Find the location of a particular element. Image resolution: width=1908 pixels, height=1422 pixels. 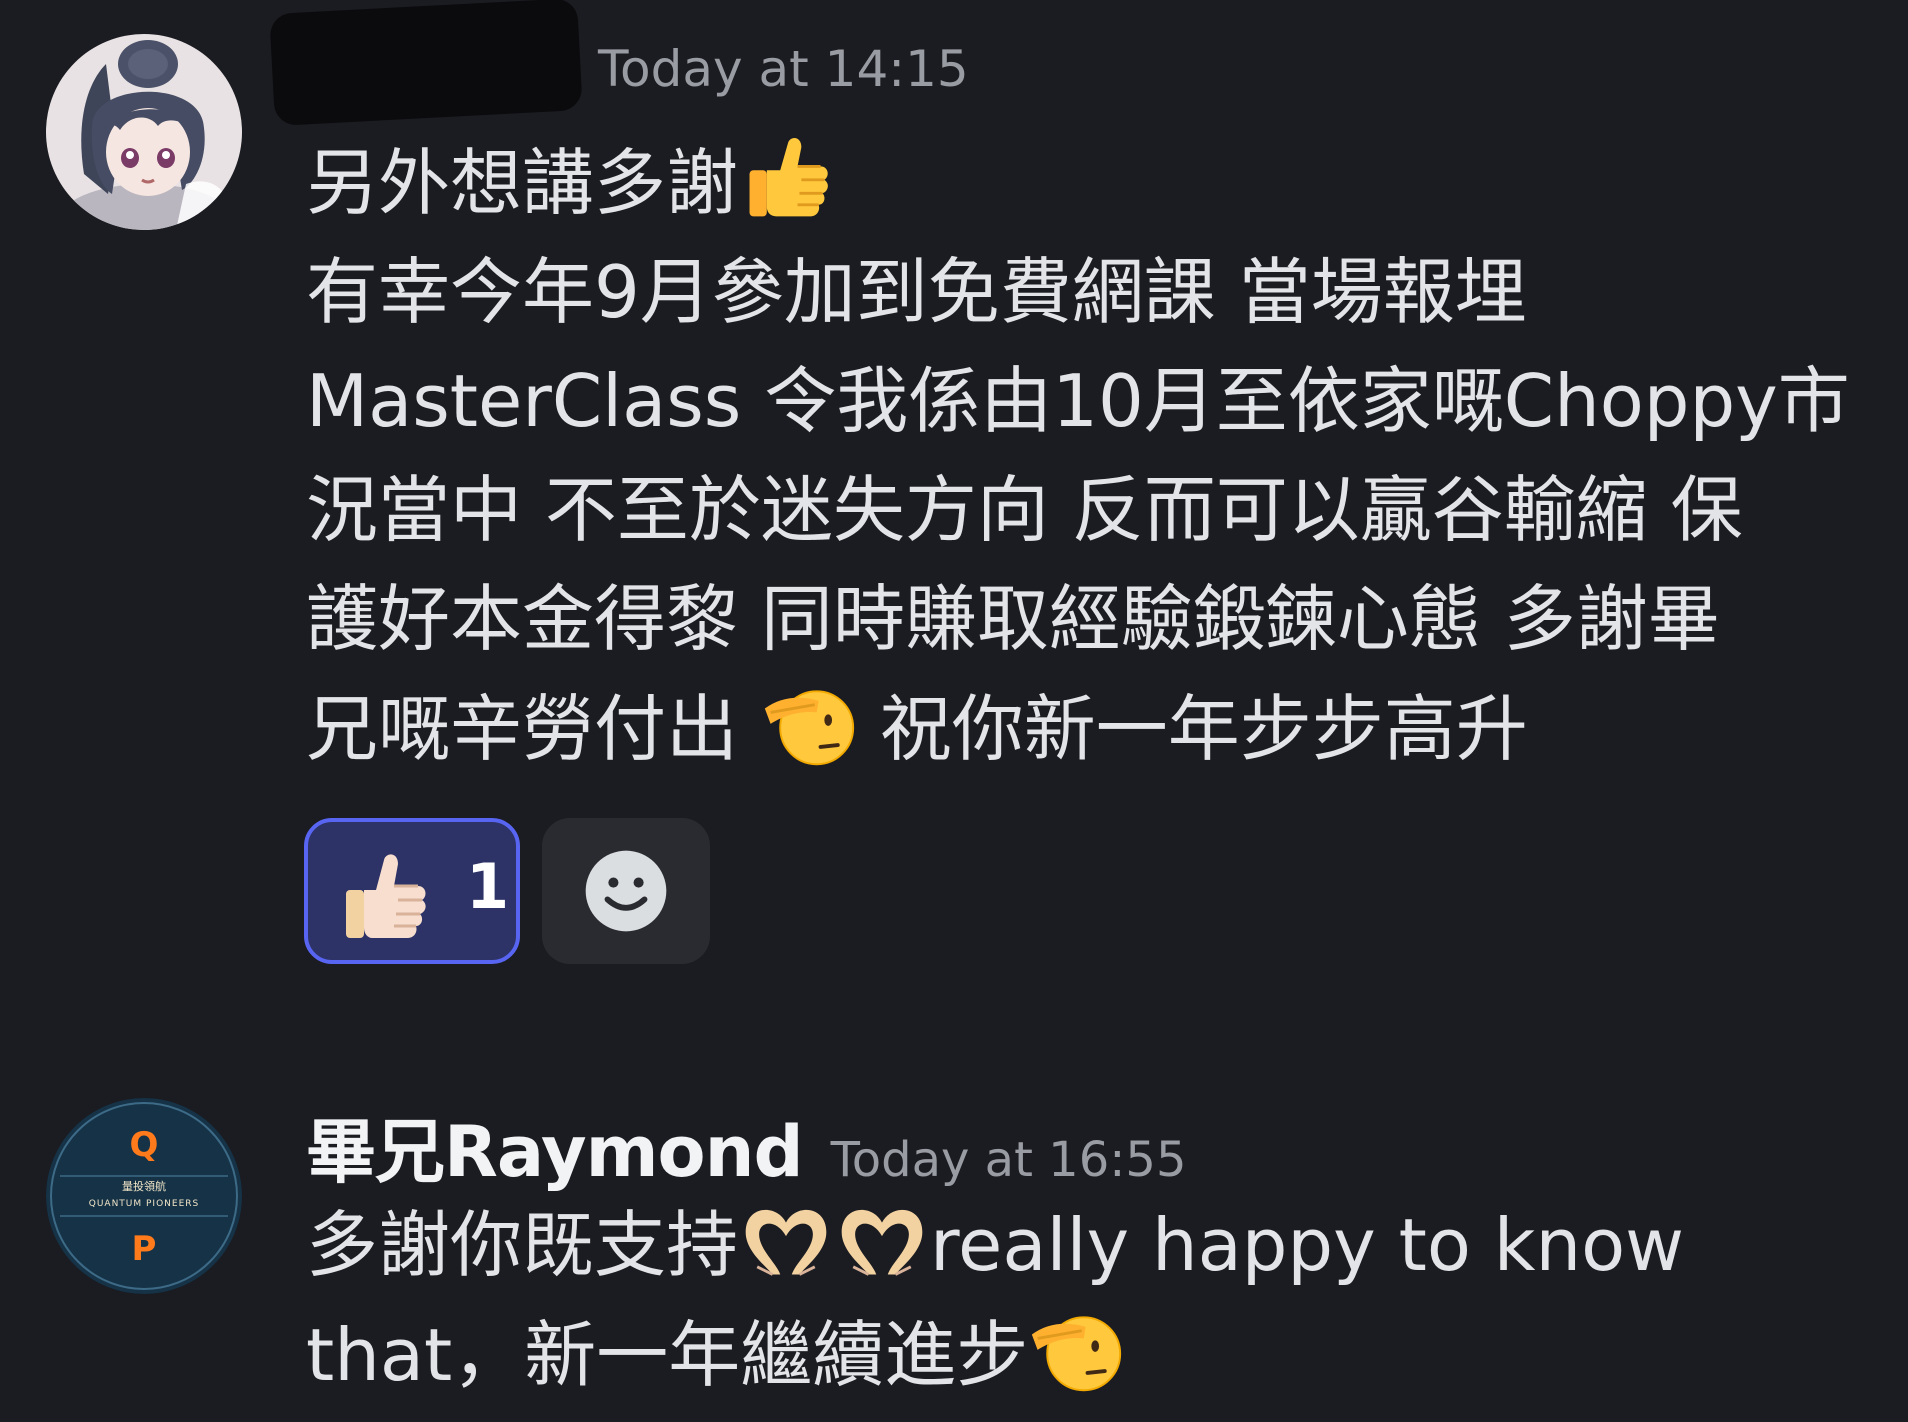

user-avatar: Q 量投領航 QUANTUM PIONEERS P is located at coordinates (144, 1196).